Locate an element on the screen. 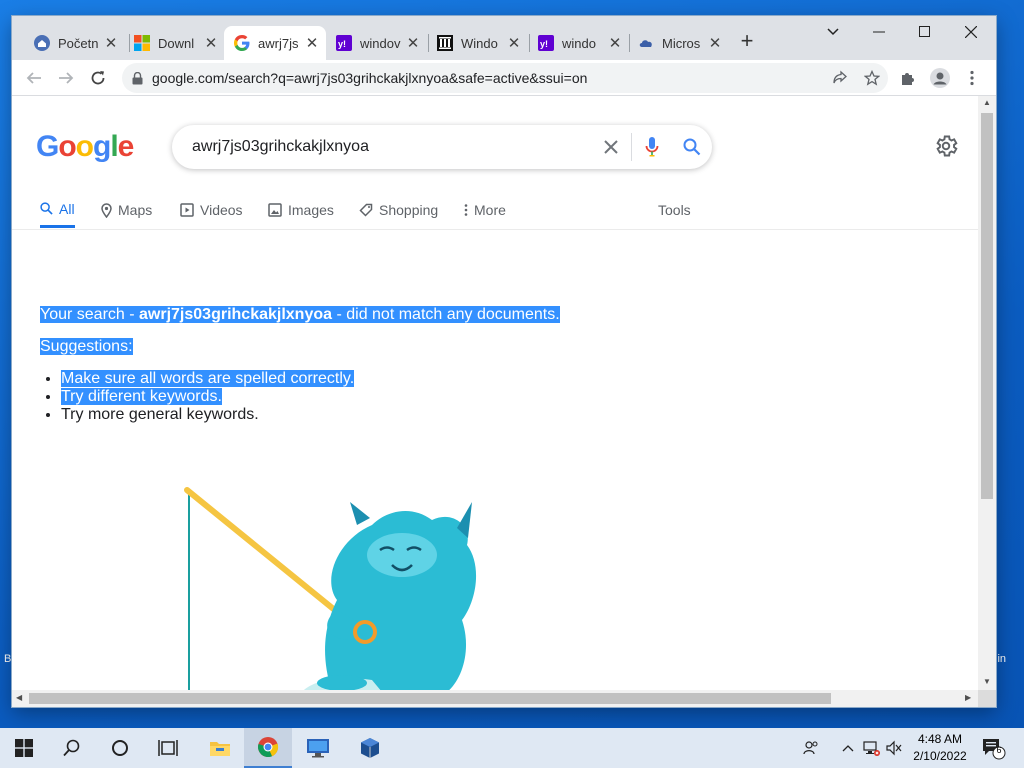  tab-label: Početn is located at coordinates (78, 43).